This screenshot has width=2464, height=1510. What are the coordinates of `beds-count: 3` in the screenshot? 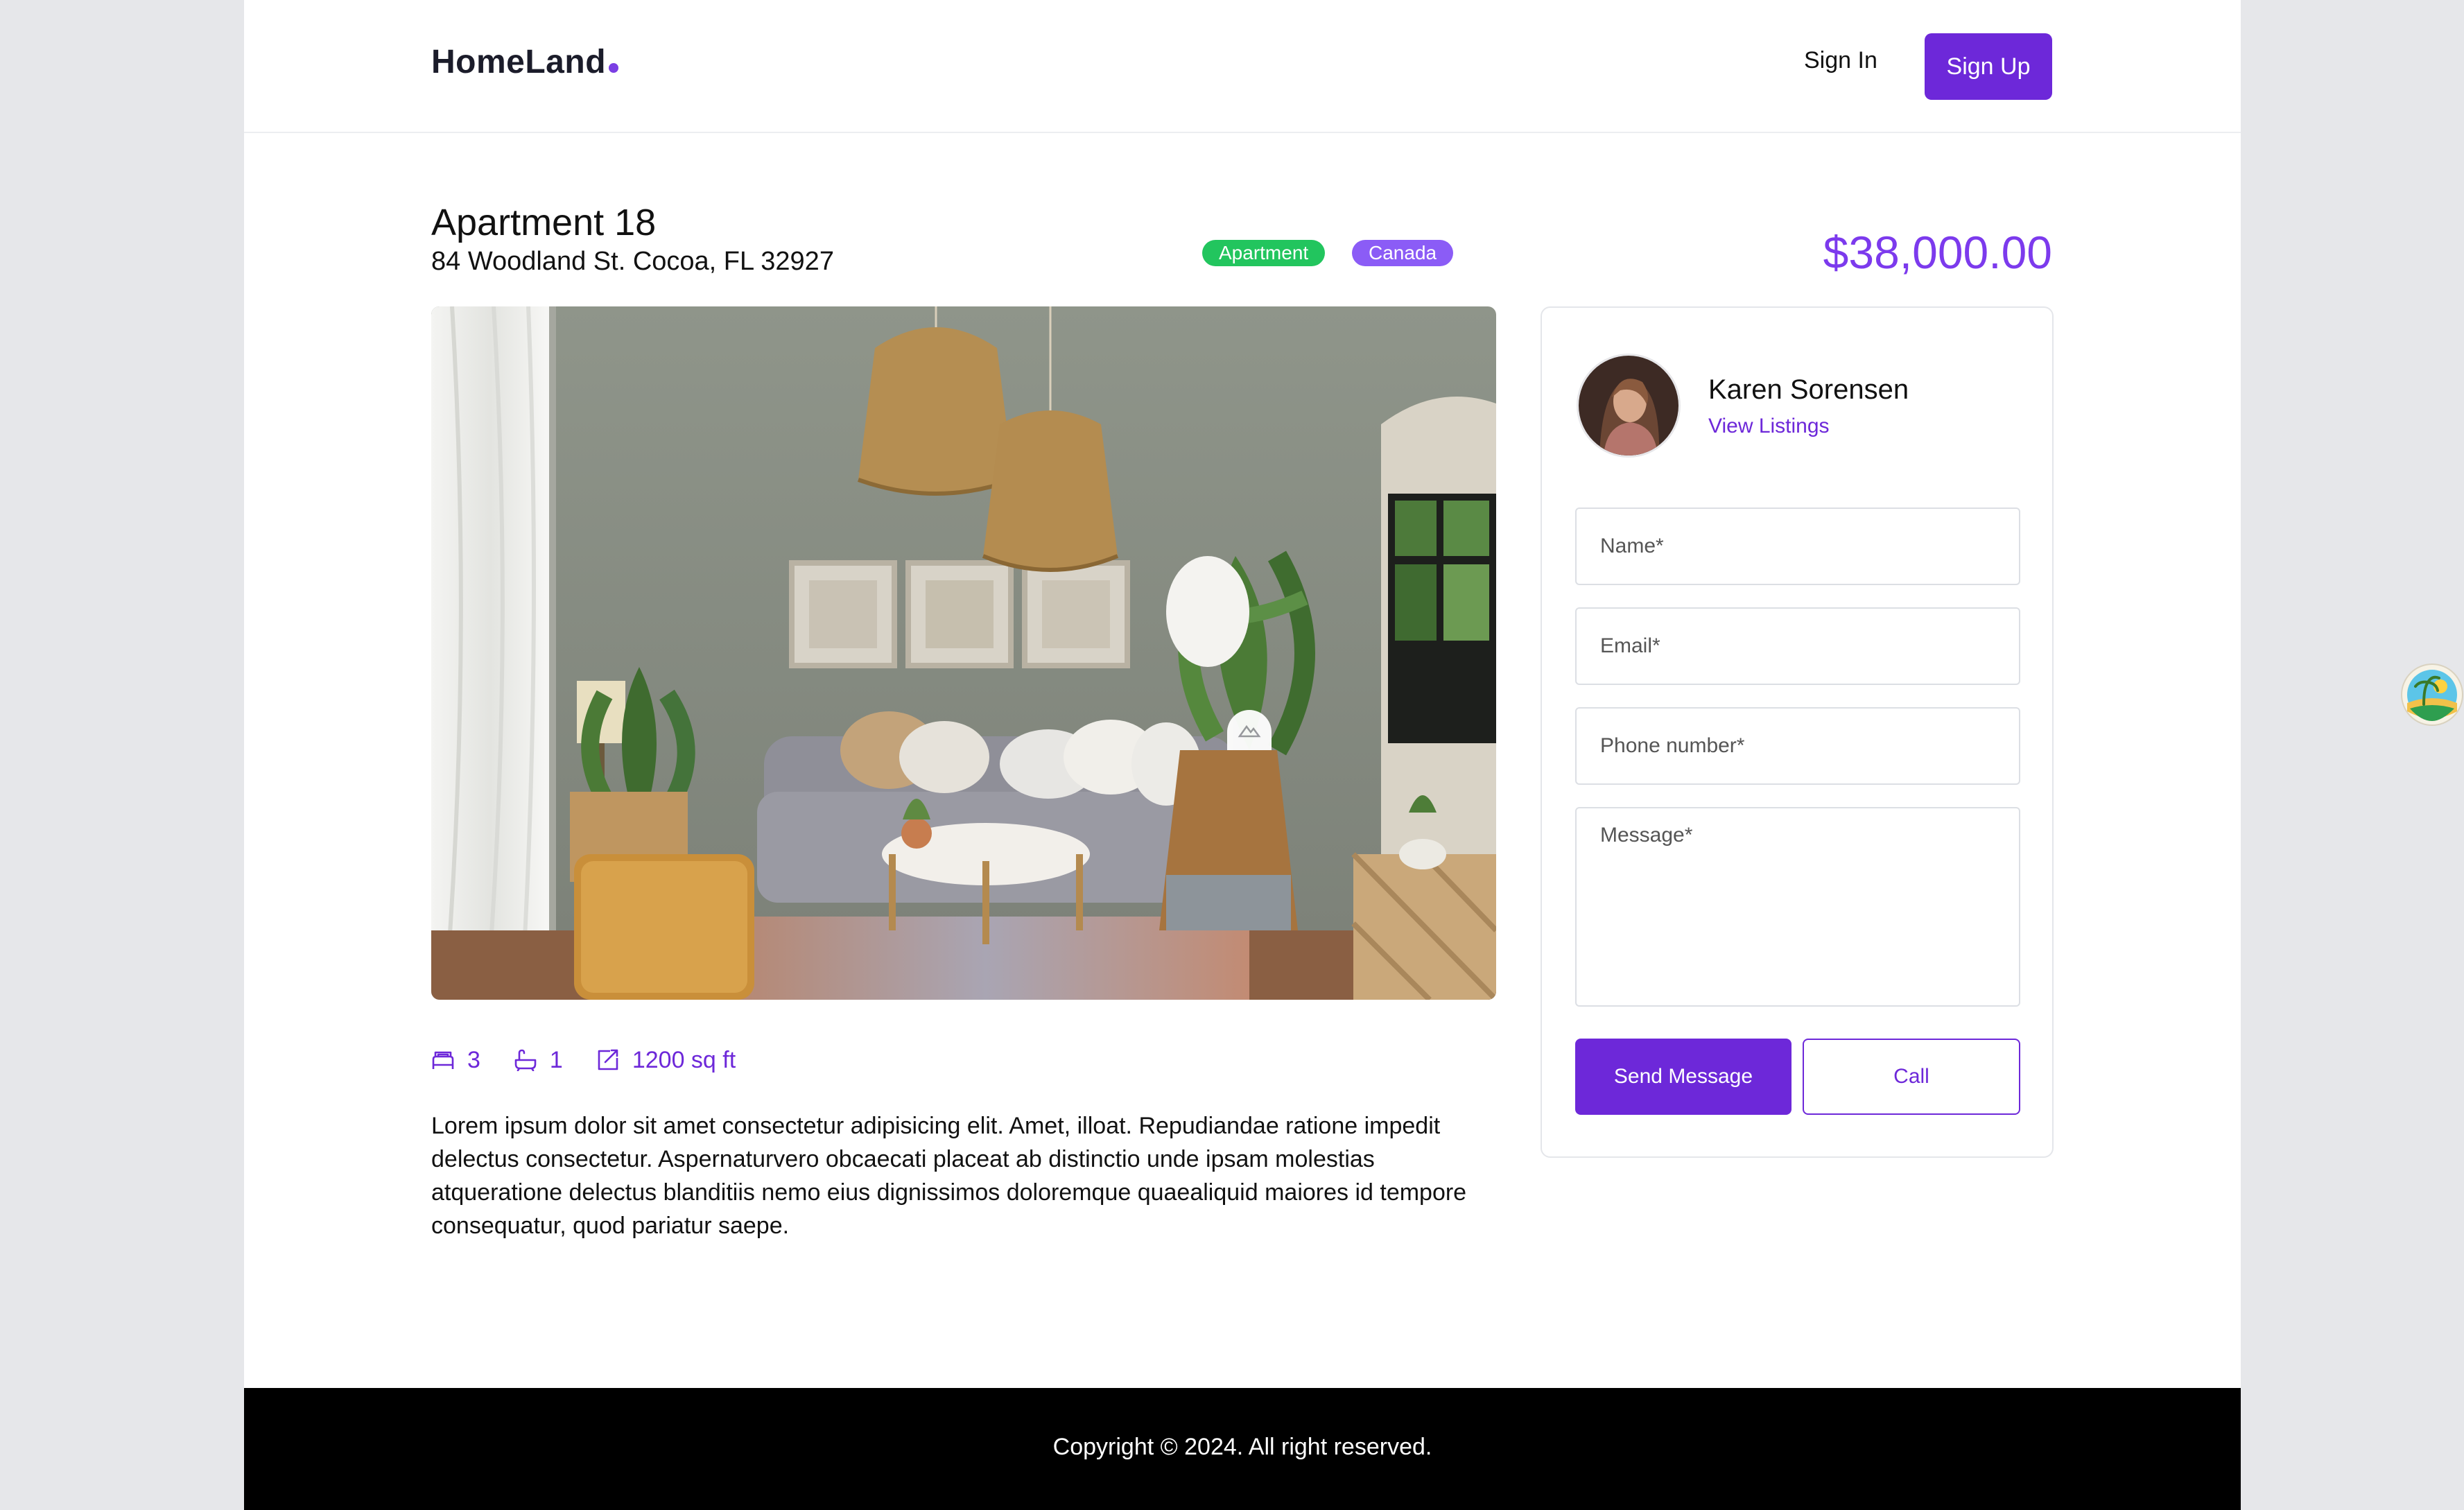 It's located at (474, 1059).